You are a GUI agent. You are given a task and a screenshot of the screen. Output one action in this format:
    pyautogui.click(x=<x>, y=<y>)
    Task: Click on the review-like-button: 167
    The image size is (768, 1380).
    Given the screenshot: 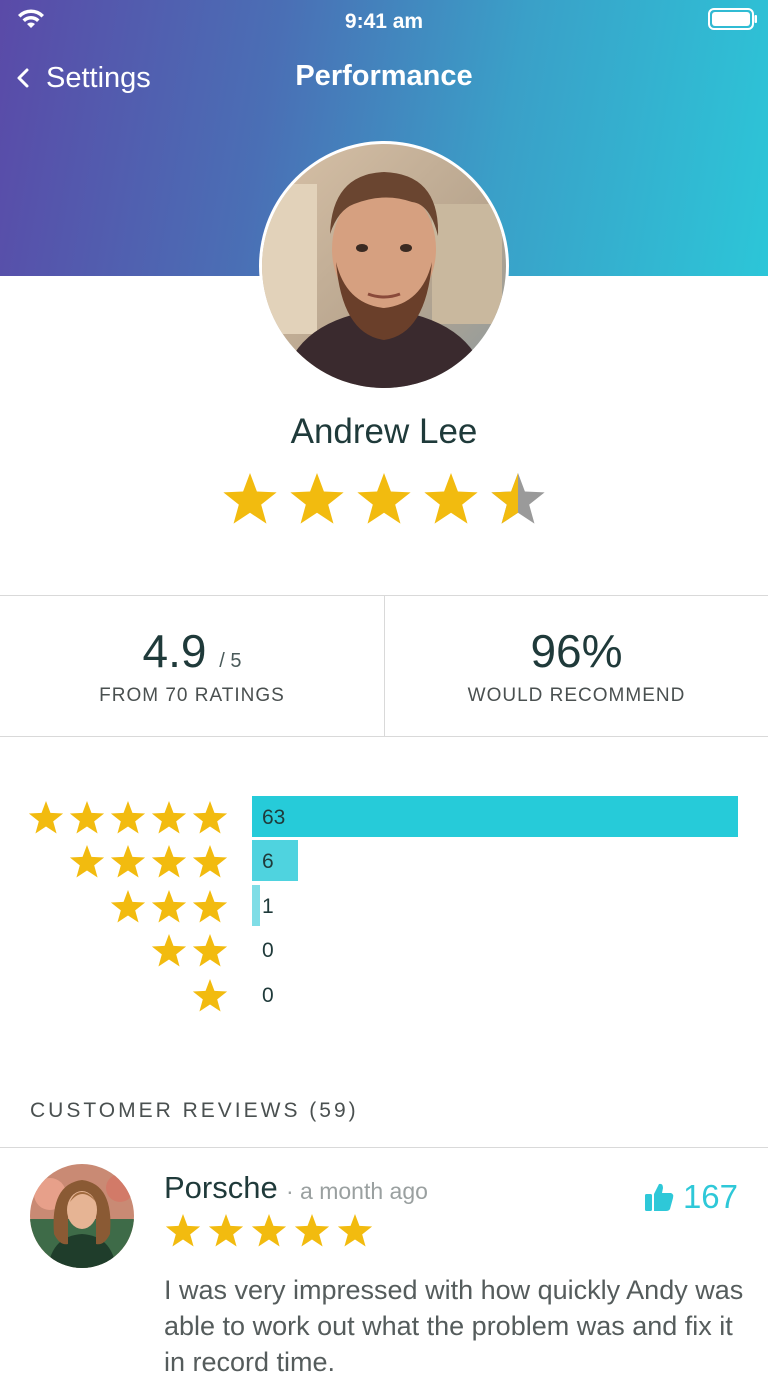 What is the action you would take?
    pyautogui.click(x=690, y=1197)
    